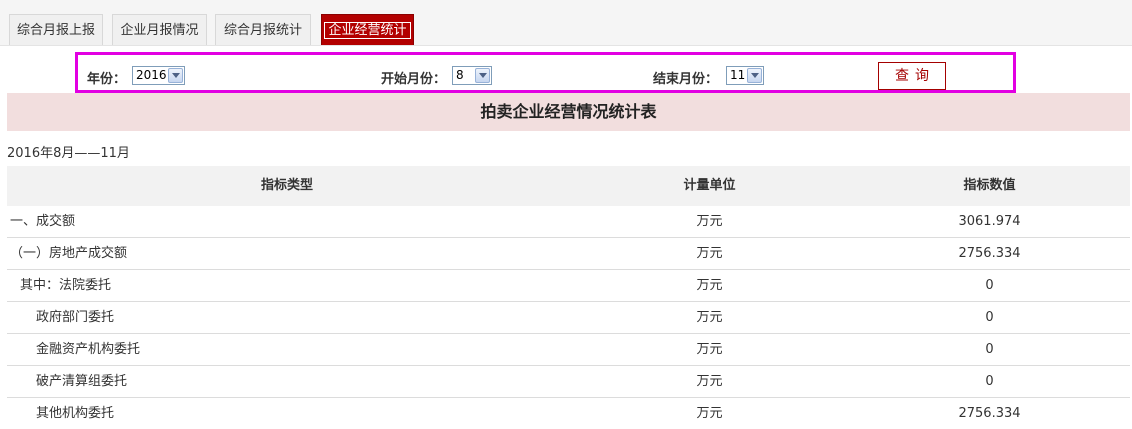  Describe the element at coordinates (43, 221) in the screenshot. I see `row-name: 一、成交额` at that location.